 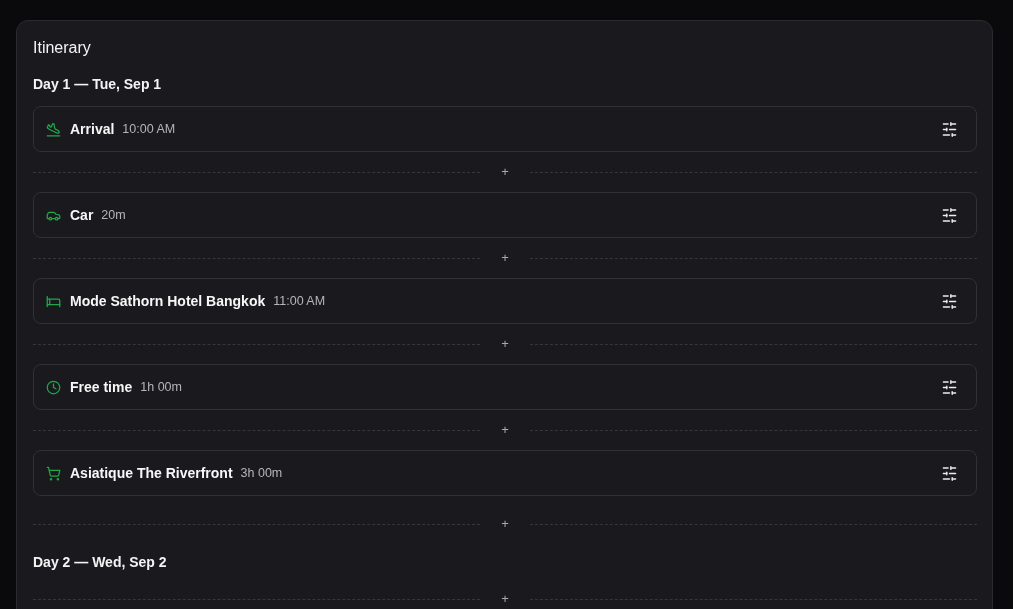 I want to click on day-heading: Day 1 — Tue, Sep 1, so click(x=98, y=84).